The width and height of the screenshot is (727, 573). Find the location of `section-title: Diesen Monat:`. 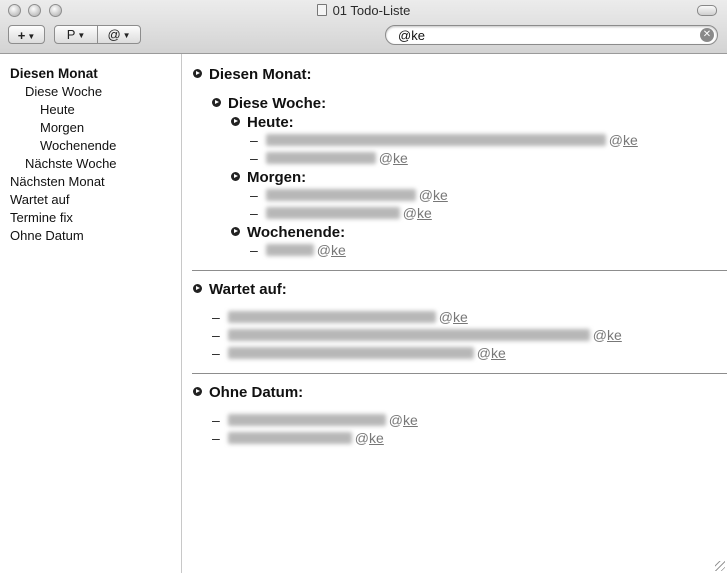

section-title: Diesen Monat: is located at coordinates (260, 74).